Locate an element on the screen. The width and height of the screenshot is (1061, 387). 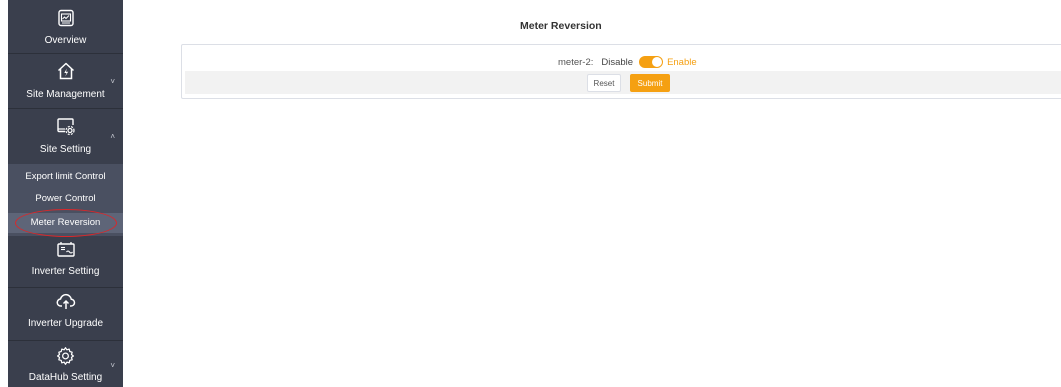
sidebar-item-label: Site Management is located at coordinates (65, 94).